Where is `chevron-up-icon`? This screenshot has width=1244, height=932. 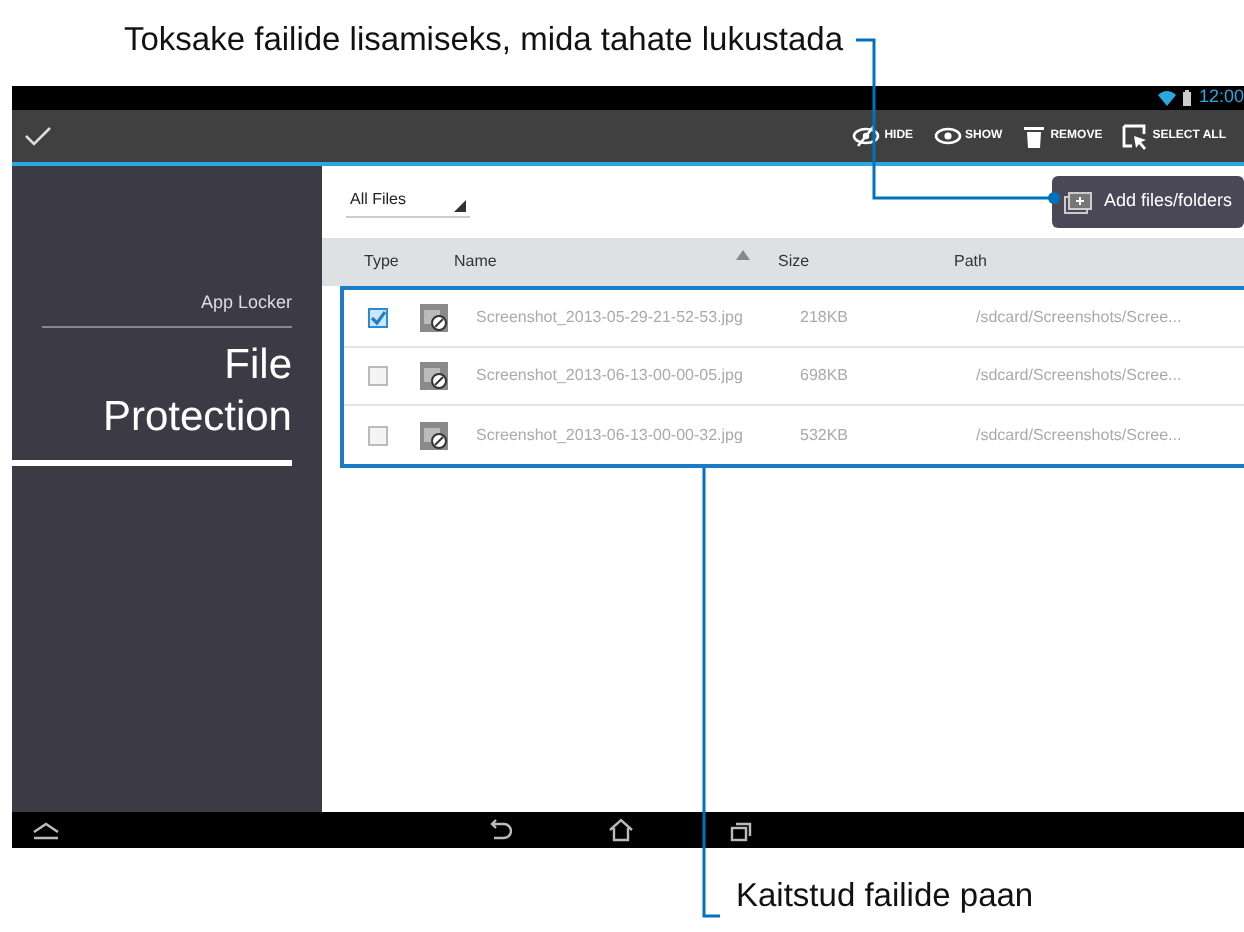
chevron-up-icon is located at coordinates (46, 830).